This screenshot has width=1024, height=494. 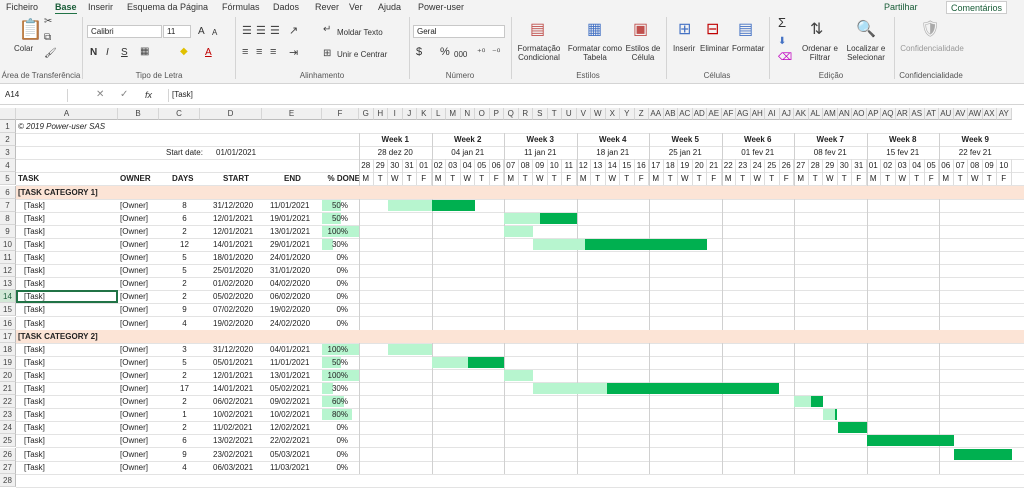 What do you see at coordinates (481, 52) in the screenshot?
I see `increase-decimal-icon: ⁺⁰` at bounding box center [481, 52].